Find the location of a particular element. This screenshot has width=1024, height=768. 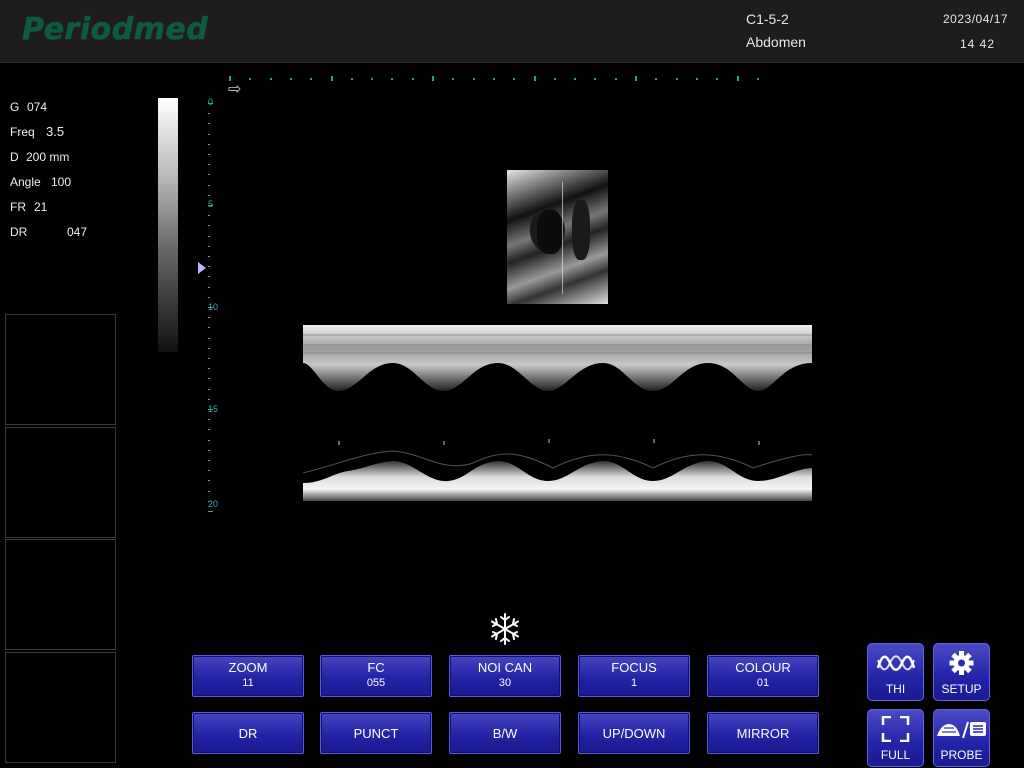

dr-label: DR is located at coordinates (248, 733).